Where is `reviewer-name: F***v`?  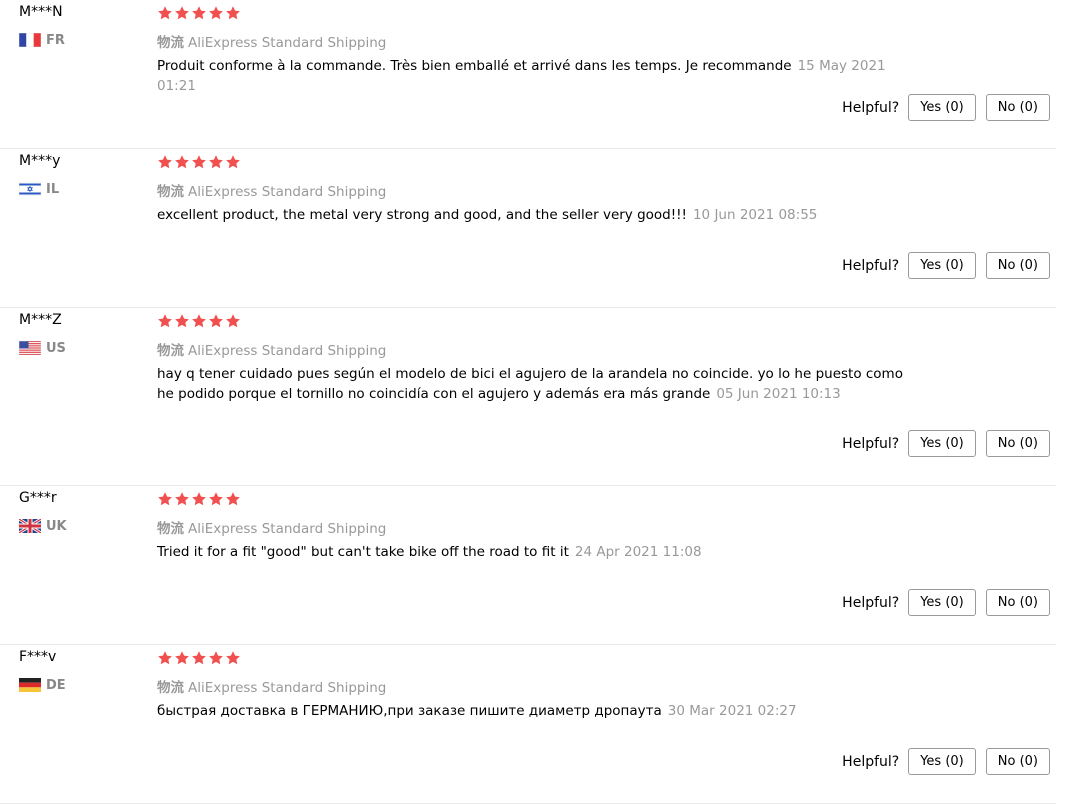
reviewer-name: F***v is located at coordinates (38, 657).